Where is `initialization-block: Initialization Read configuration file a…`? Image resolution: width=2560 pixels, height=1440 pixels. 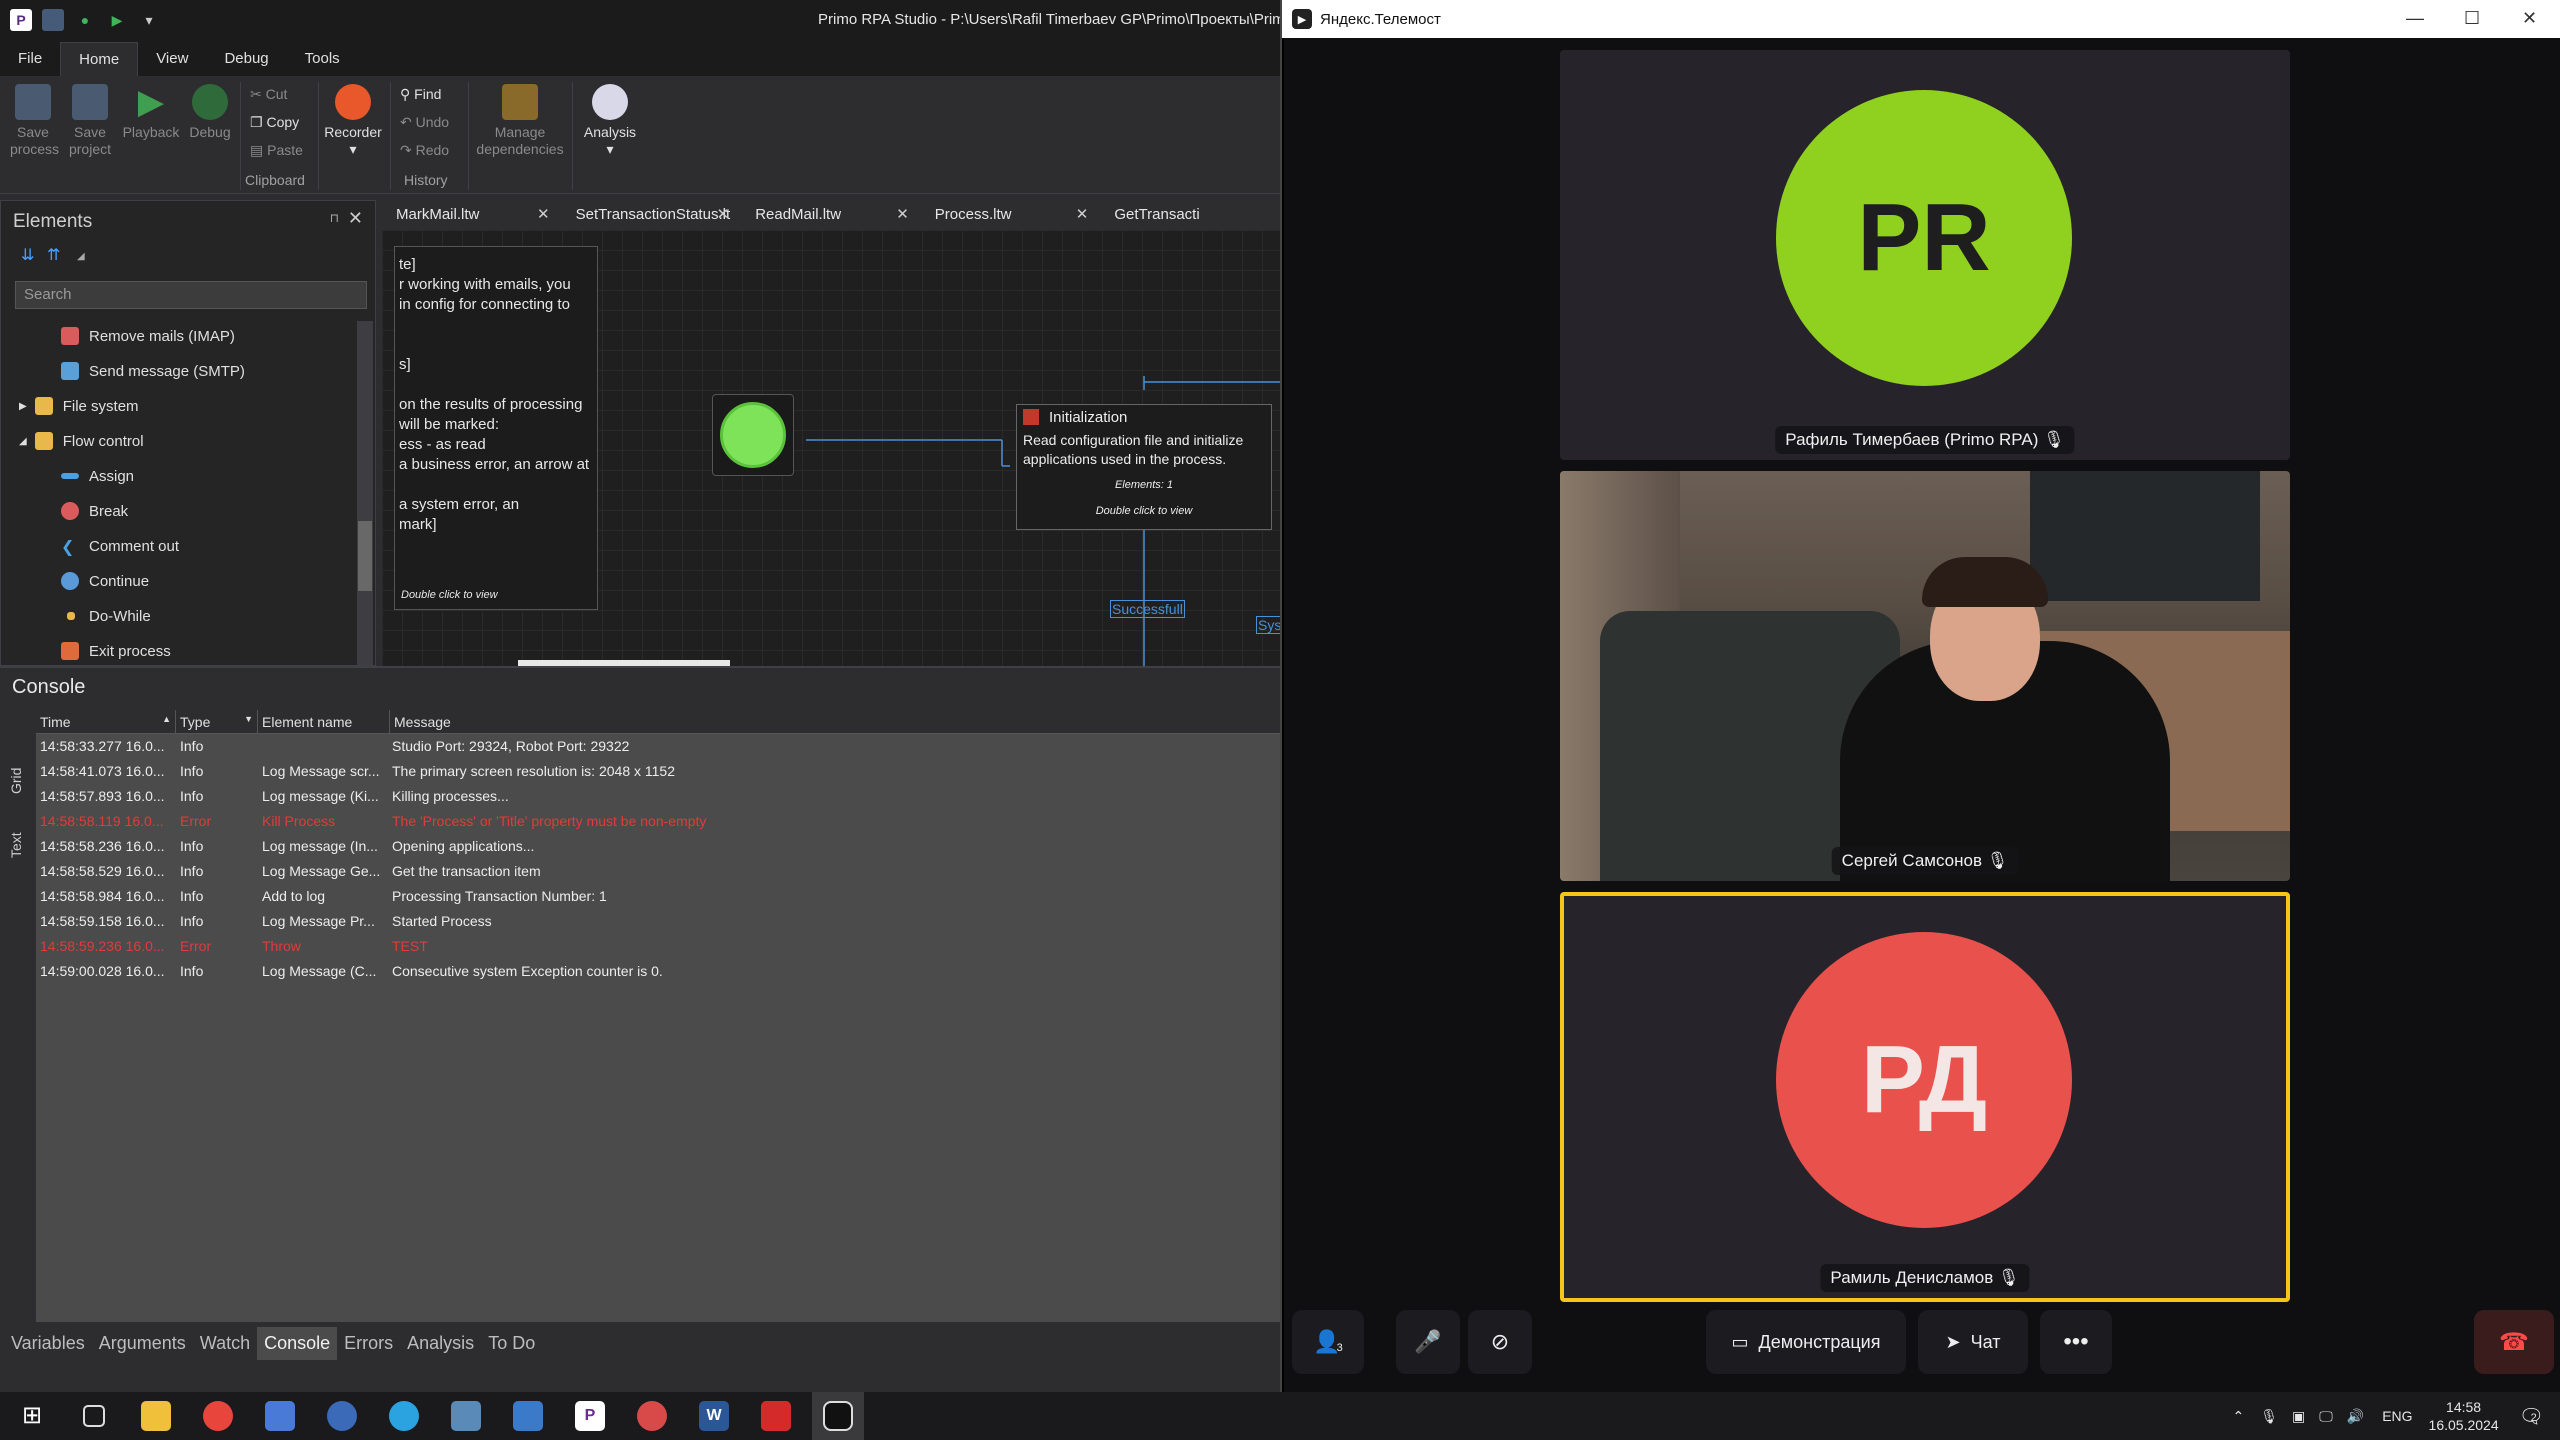
initialization-block: Initialization Read configuration file a… is located at coordinates (1144, 467).